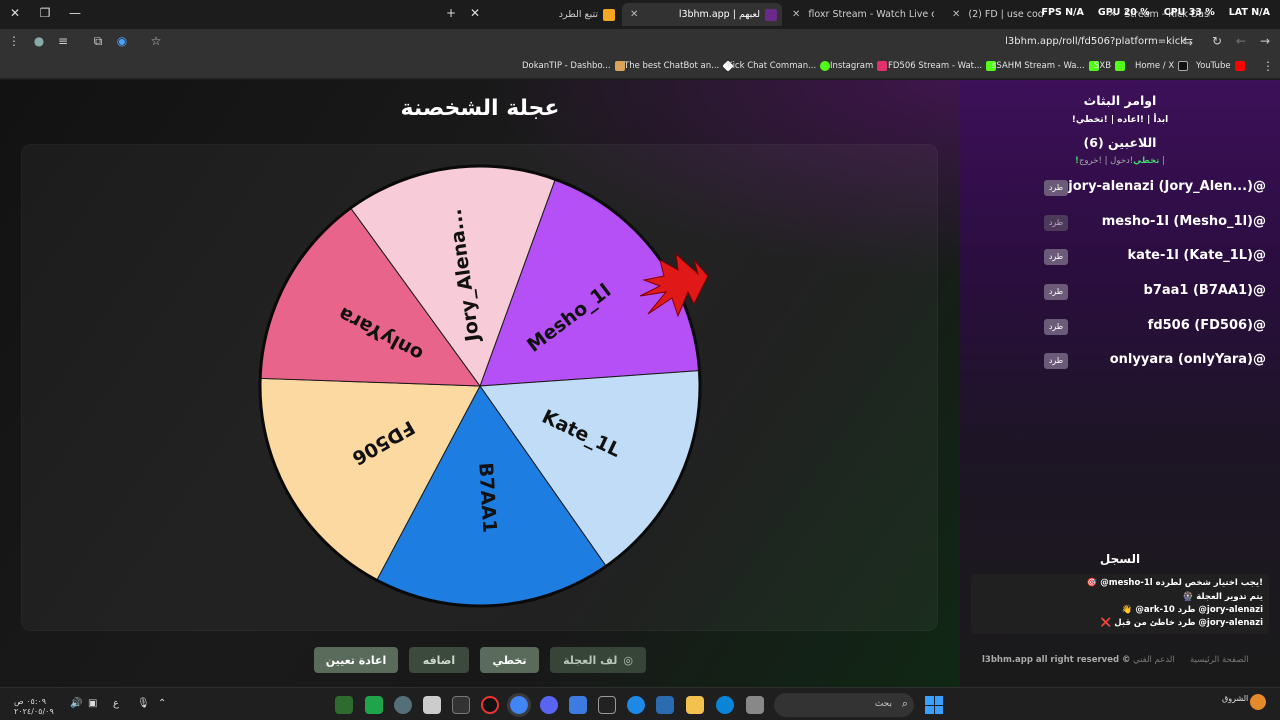 This screenshot has height=720, width=1280. Describe the element at coordinates (607, 705) in the screenshot. I see `capcut-icon` at that location.